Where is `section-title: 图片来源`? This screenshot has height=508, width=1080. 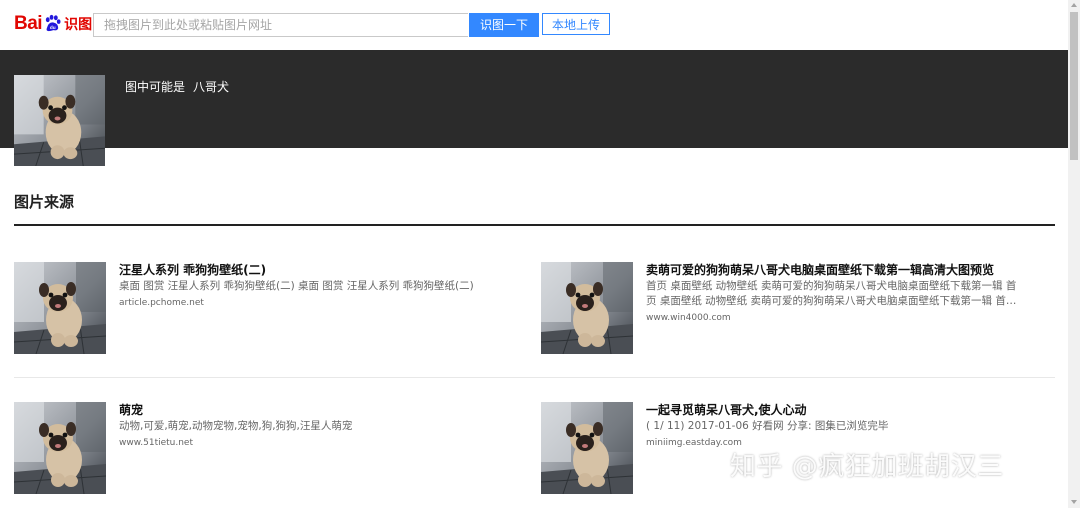
section-title: 图片来源 is located at coordinates (44, 202).